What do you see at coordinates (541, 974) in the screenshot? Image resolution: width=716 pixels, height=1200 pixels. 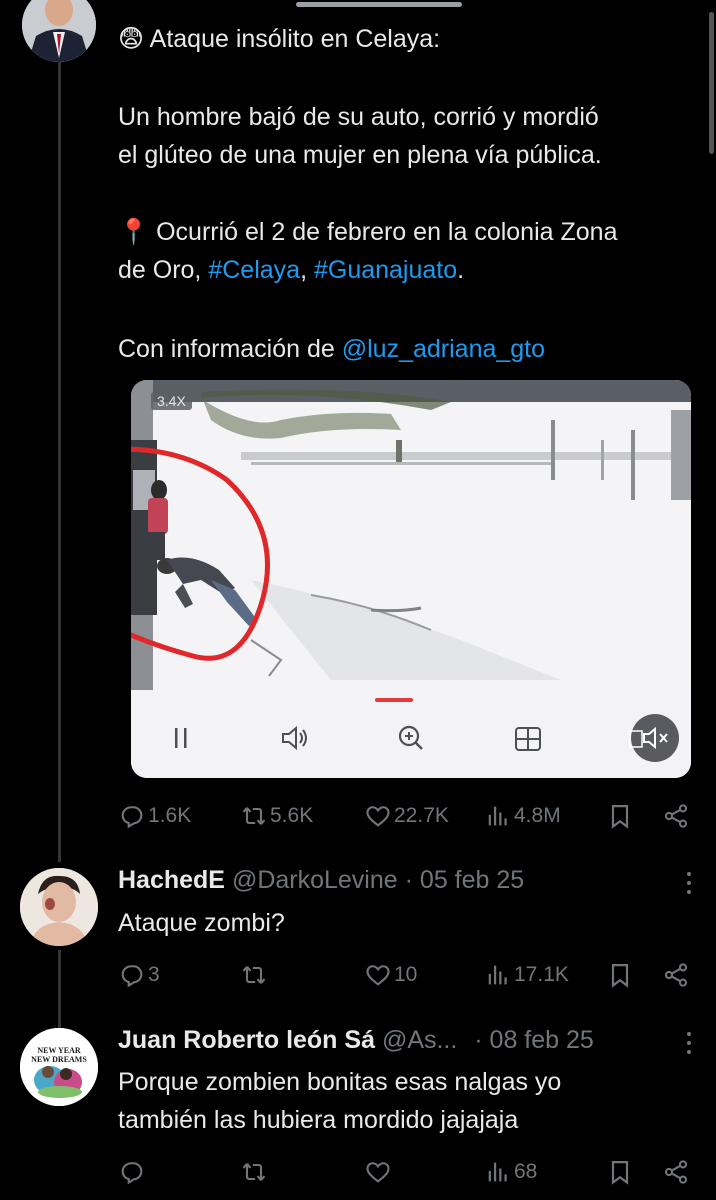 I see `view-count: 17.1K` at bounding box center [541, 974].